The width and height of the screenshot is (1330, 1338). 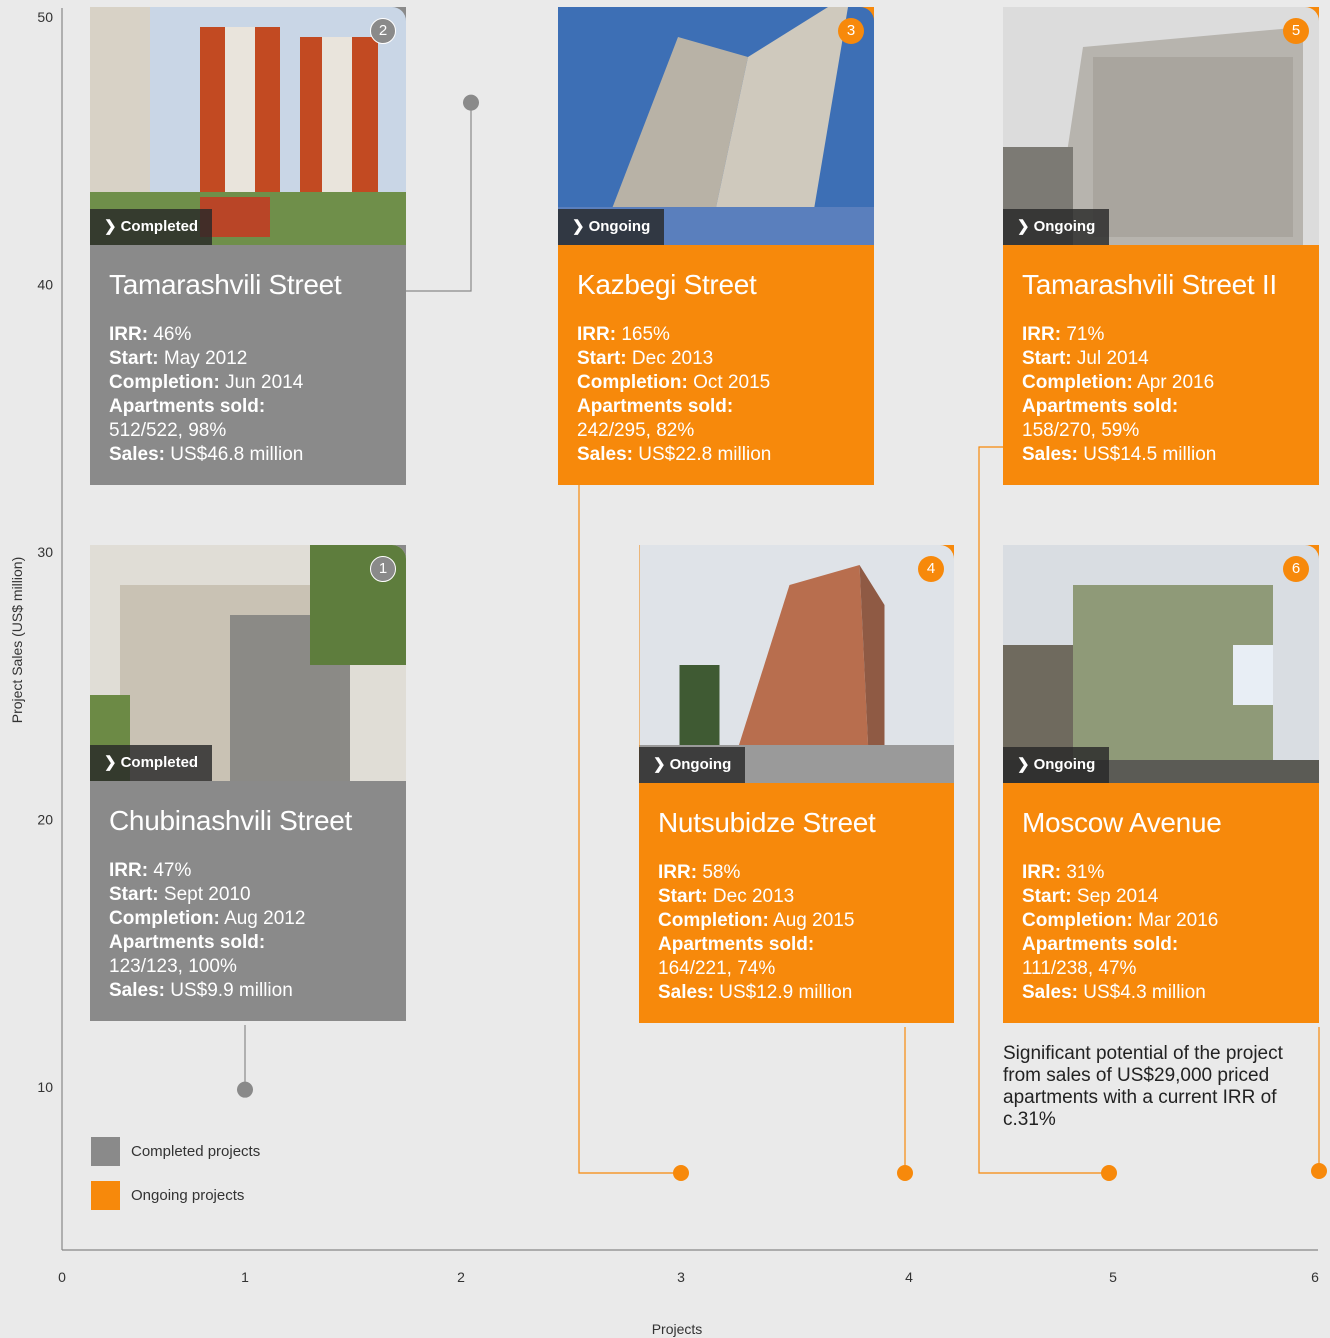 I want to click on project-number-badge: 1, so click(x=383, y=569).